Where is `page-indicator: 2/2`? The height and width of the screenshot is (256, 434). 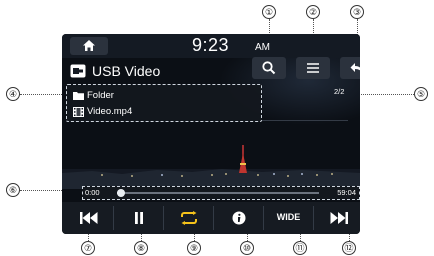
page-indicator: 2/2 is located at coordinates (339, 91).